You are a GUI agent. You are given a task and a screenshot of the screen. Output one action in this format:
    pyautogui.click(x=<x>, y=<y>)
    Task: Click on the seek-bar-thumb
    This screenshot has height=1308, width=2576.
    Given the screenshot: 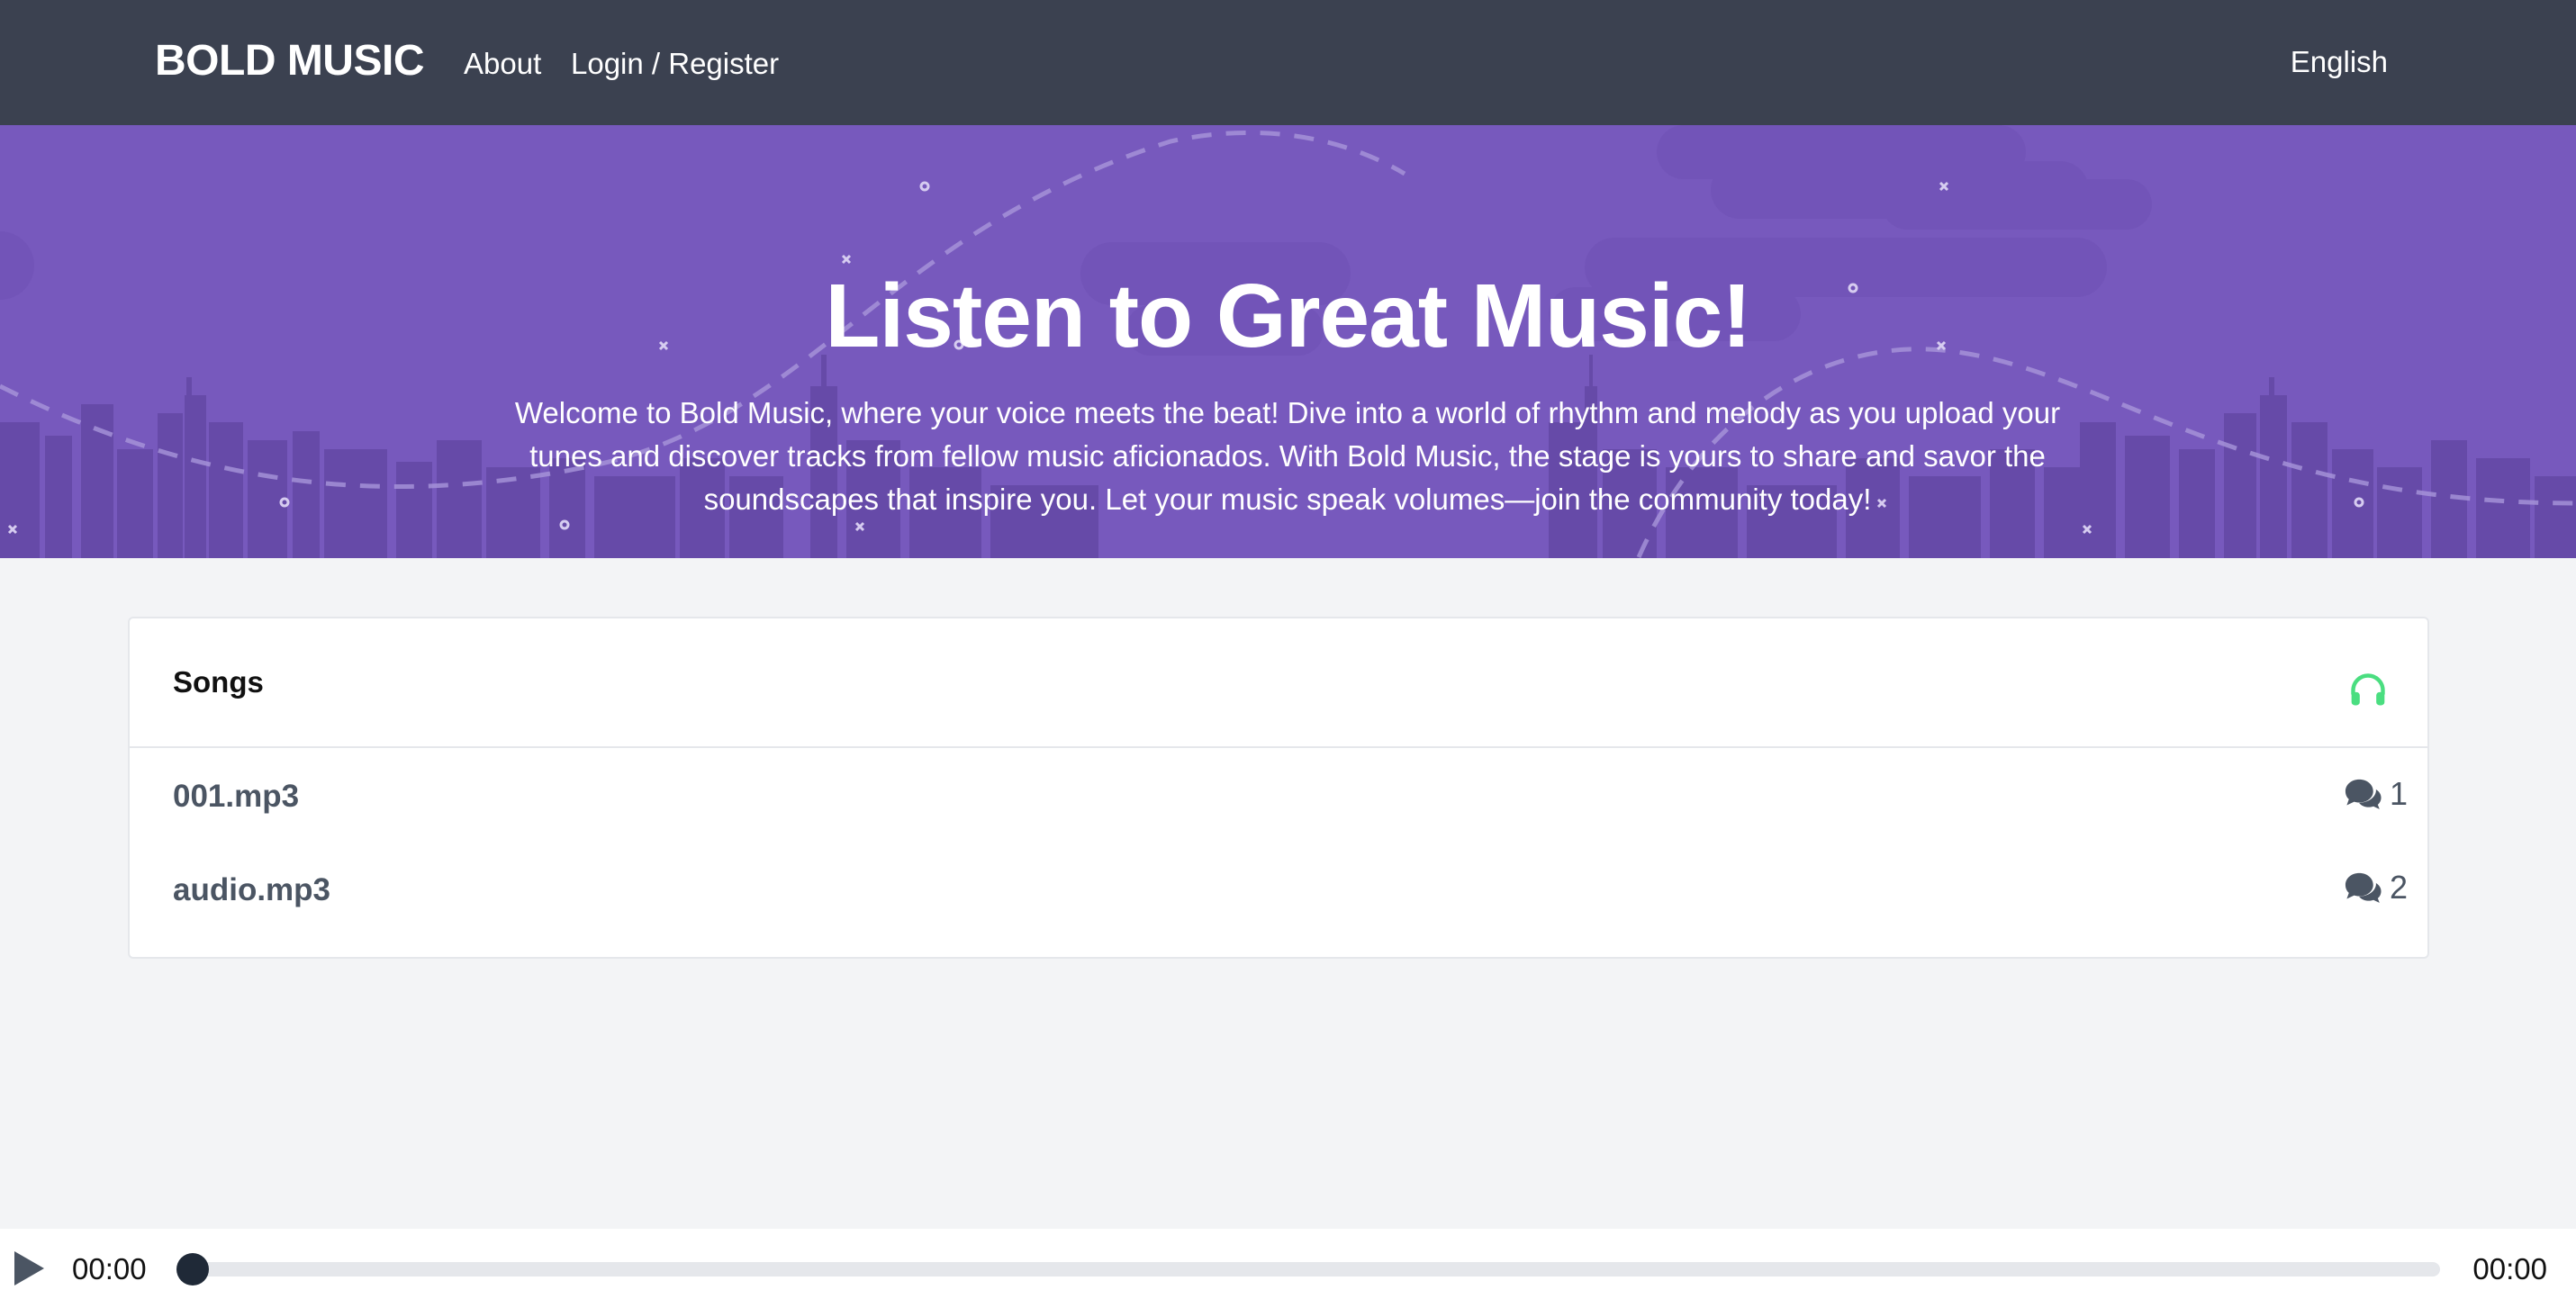 What is the action you would take?
    pyautogui.click(x=192, y=1269)
    